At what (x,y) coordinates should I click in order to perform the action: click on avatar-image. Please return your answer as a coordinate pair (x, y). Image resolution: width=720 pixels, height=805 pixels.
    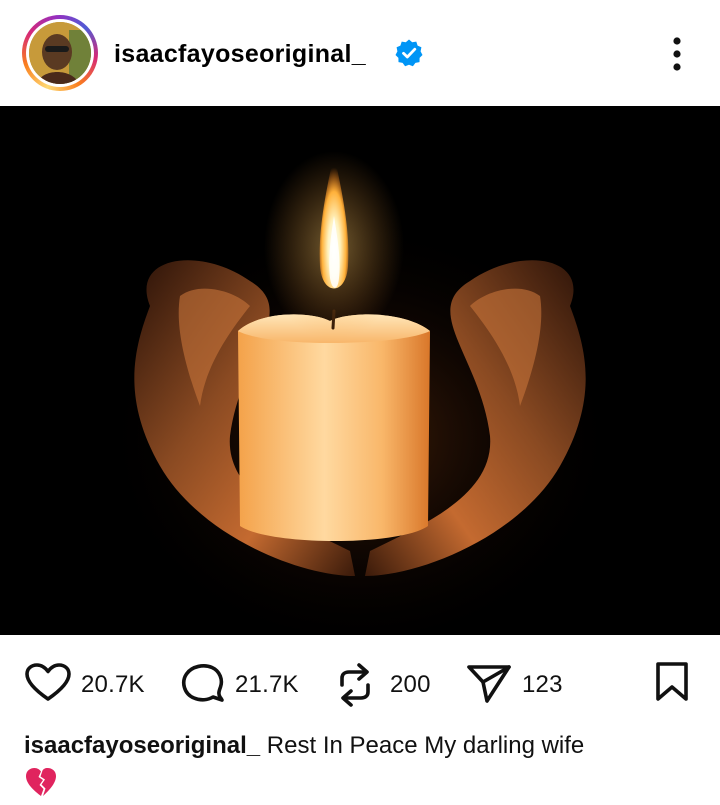
    Looking at the image, I should click on (60, 53).